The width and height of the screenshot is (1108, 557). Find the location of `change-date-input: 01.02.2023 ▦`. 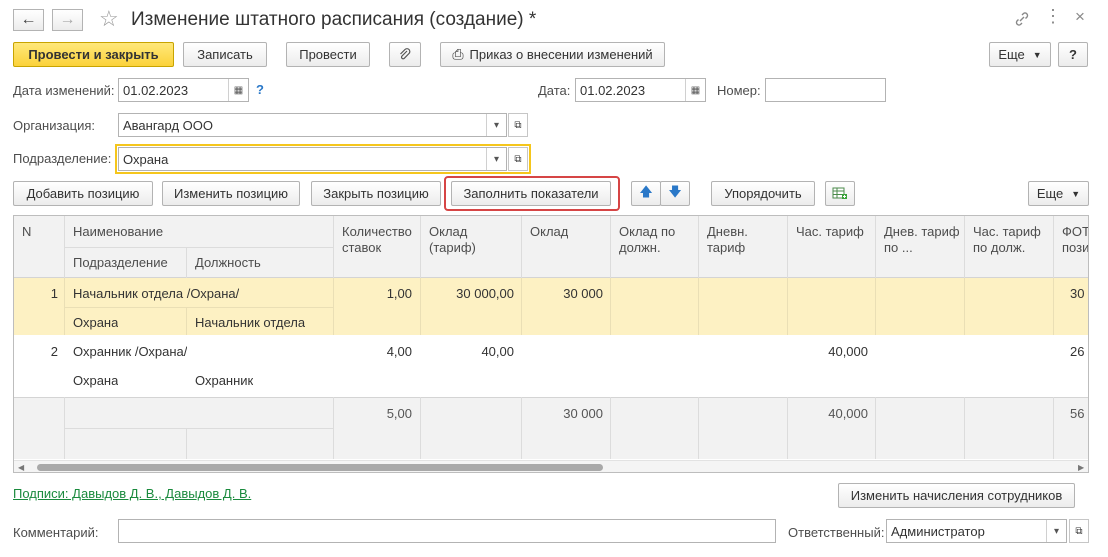

change-date-input: 01.02.2023 ▦ is located at coordinates (183, 90).